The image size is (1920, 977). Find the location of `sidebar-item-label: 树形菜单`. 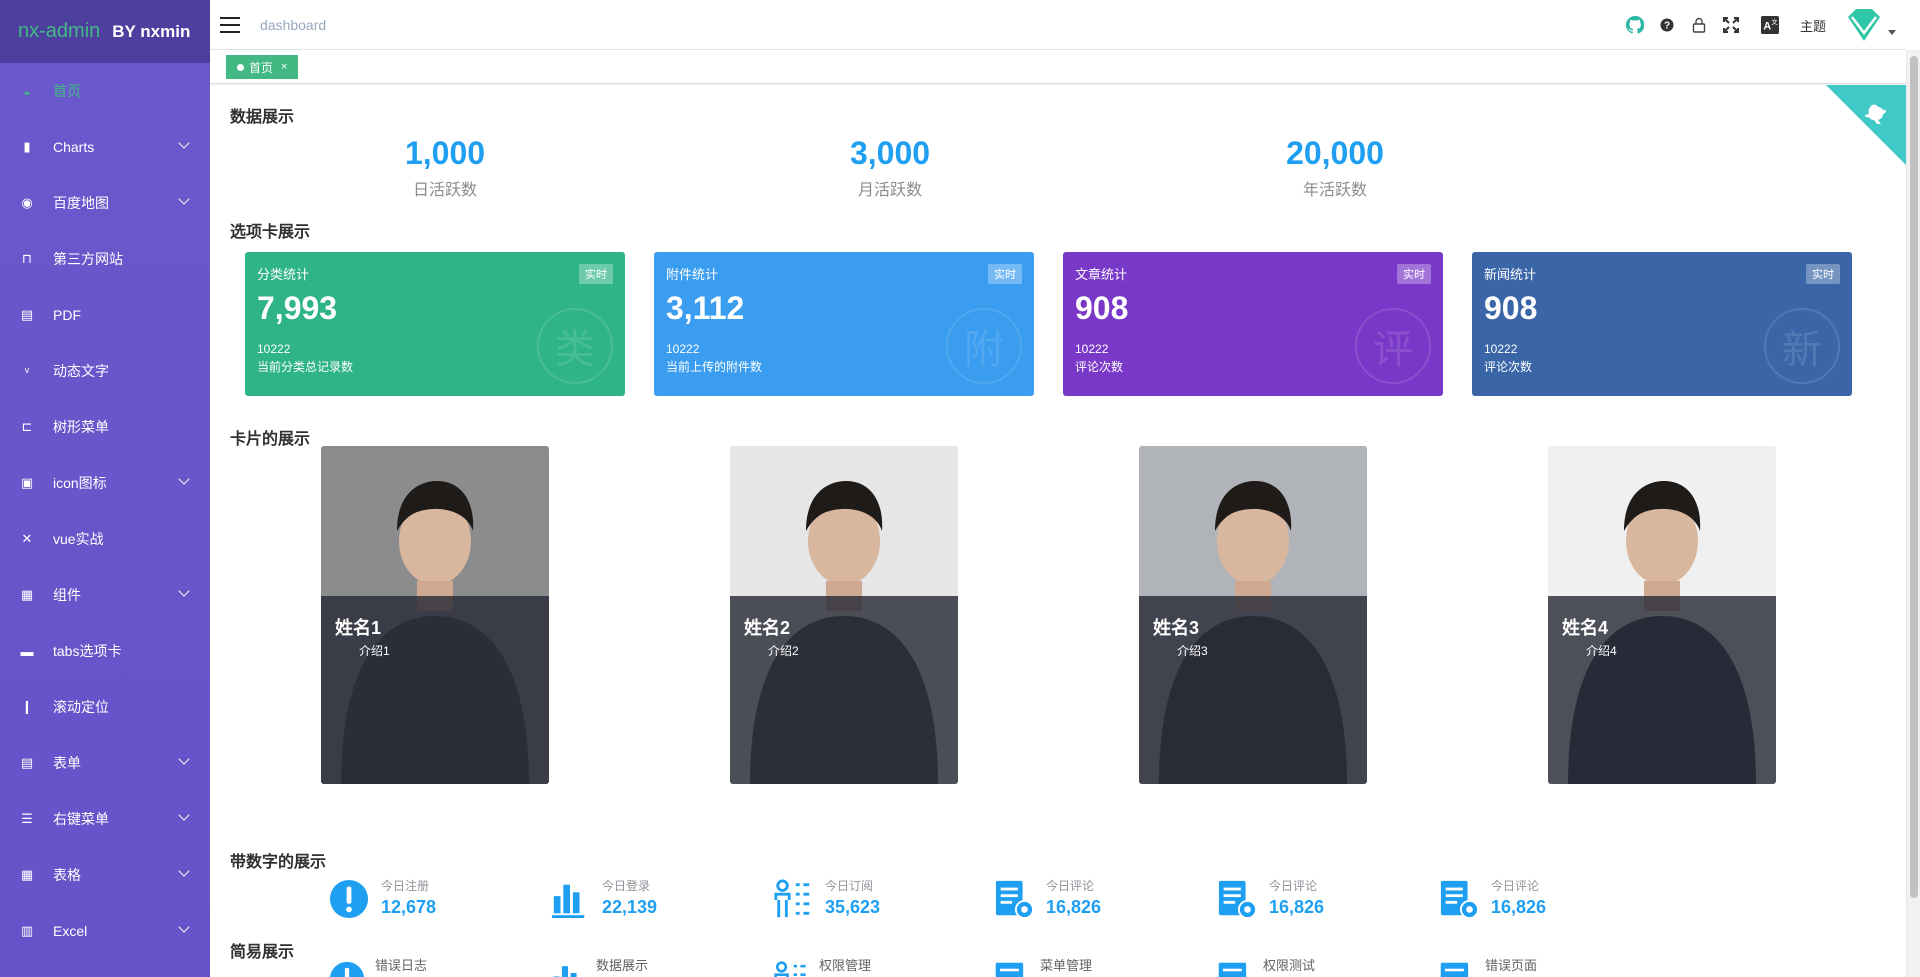

sidebar-item-label: 树形菜单 is located at coordinates (81, 427).